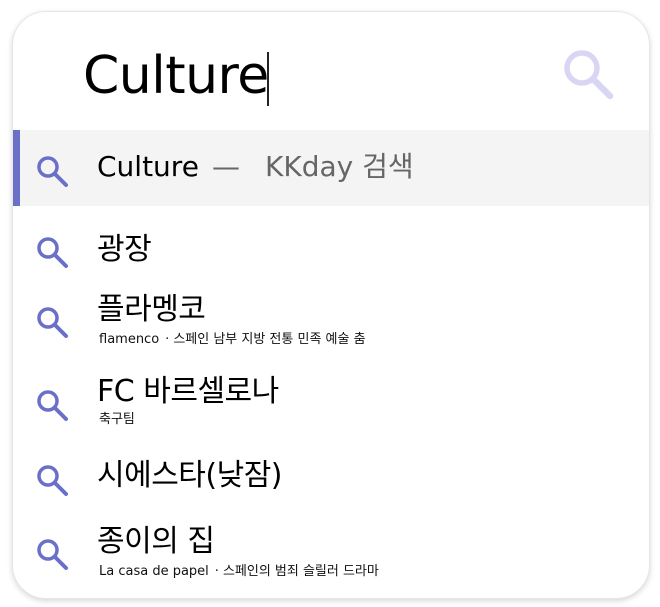 The width and height of the screenshot is (660, 607). I want to click on suggestion-subtitle: La casa de papel · 스페인의 범죄 슬릴러 드라마, so click(239, 572).